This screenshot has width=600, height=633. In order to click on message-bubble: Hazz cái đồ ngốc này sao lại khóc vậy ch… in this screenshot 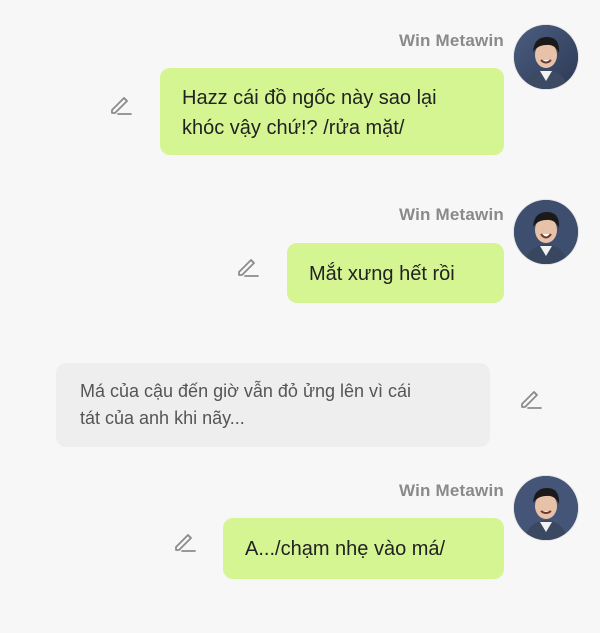, I will do `click(332, 111)`.